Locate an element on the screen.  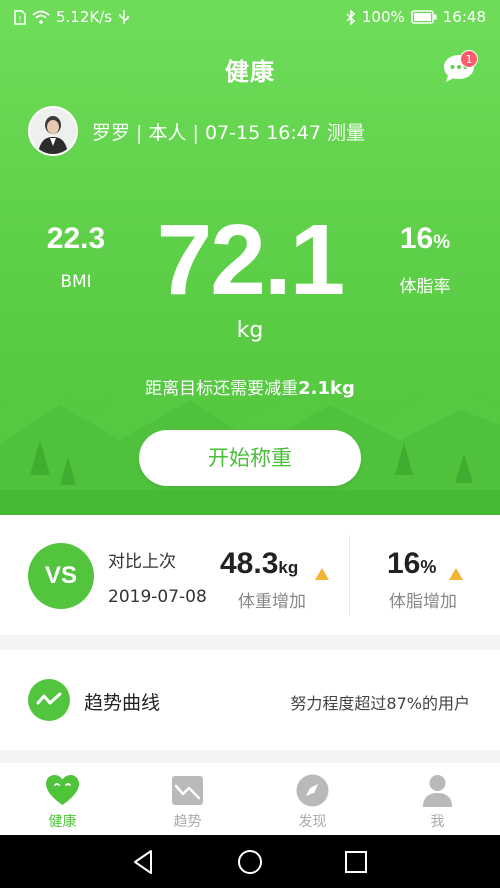
tab-trend-label: 趋势 is located at coordinates (187, 822).